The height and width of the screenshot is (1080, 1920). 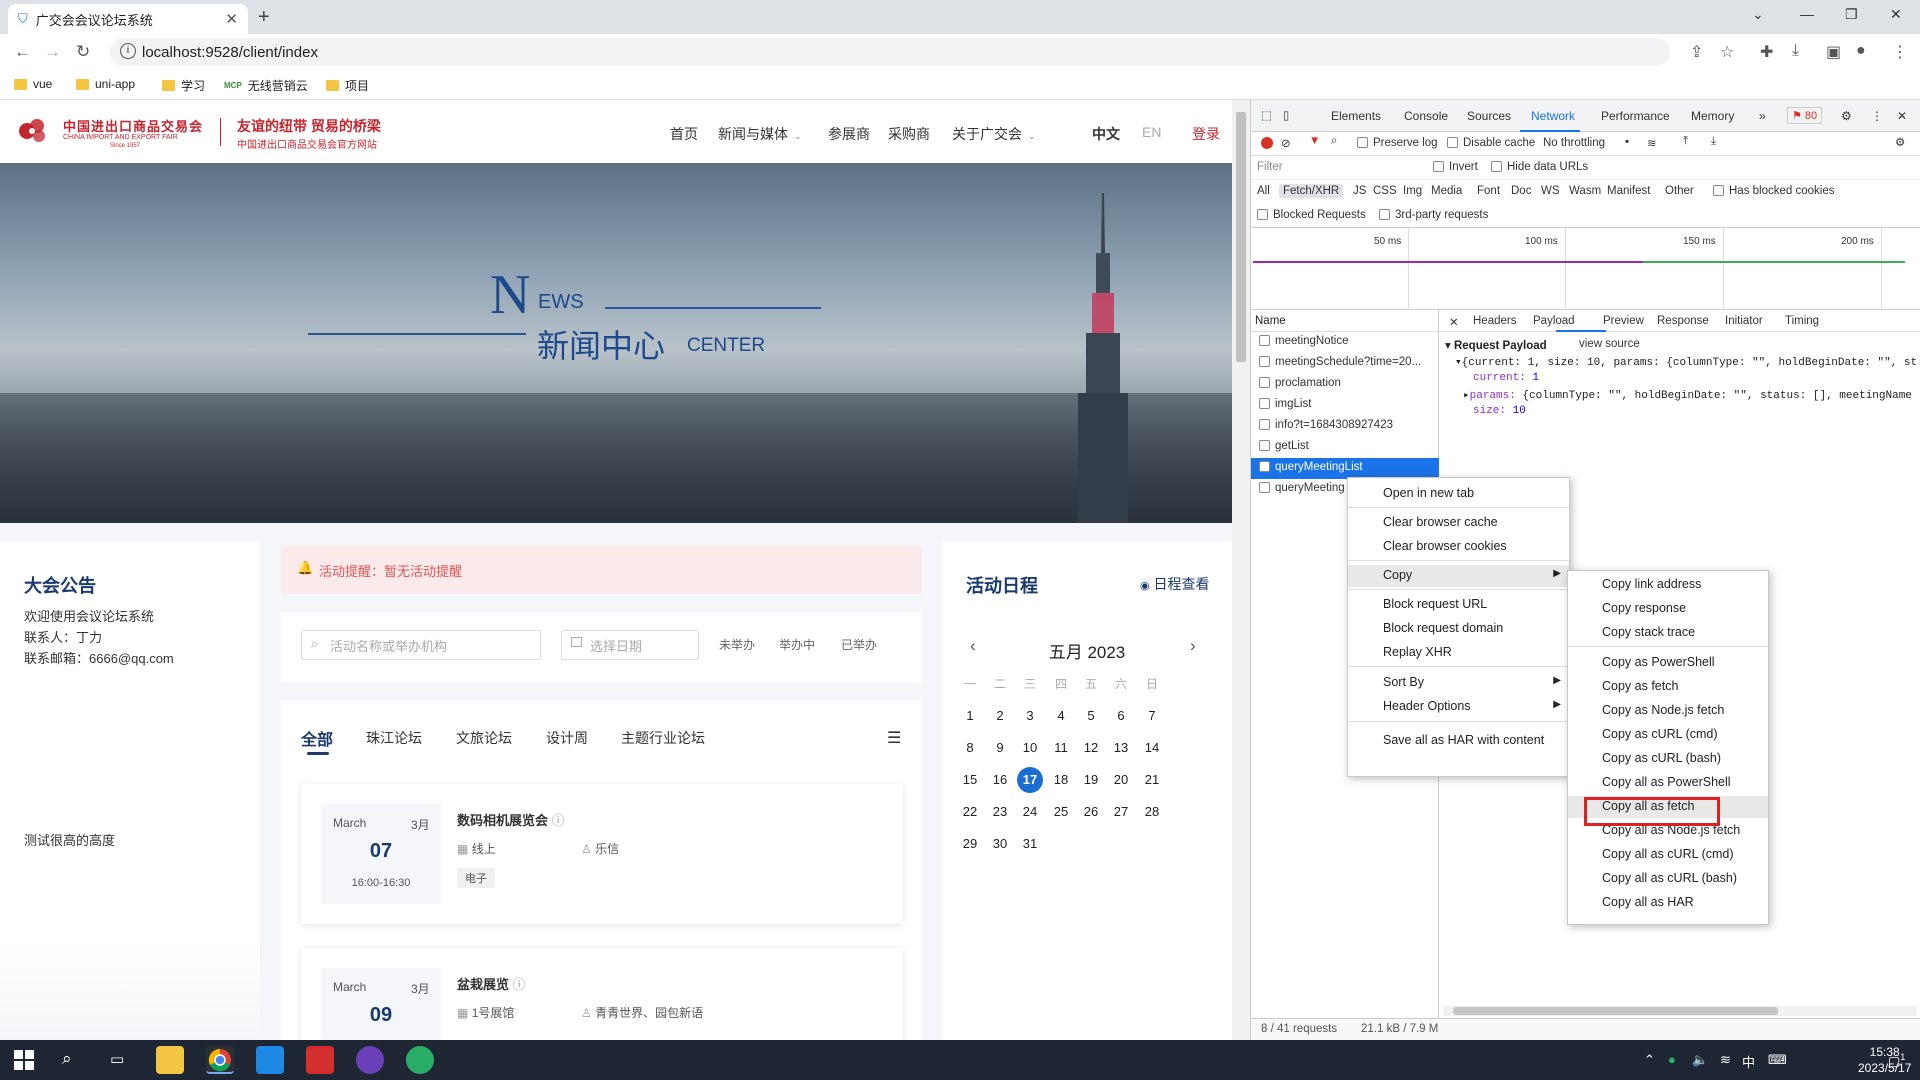 What do you see at coordinates (602, 994) in the screenshot?
I see `event-card: March 3月 09 盆栽展览 ⓘ ▦ 1号展馆 ♙ 青青世界、园包新语` at bounding box center [602, 994].